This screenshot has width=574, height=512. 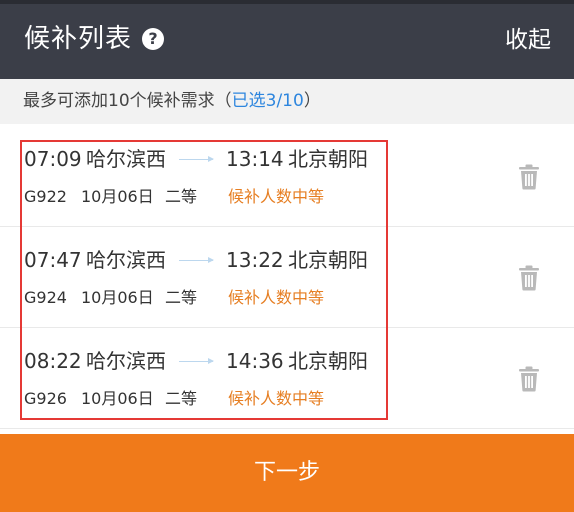 I want to click on info-text: 最多可添加10个候补需求（已选3/10）, so click(x=172, y=101).